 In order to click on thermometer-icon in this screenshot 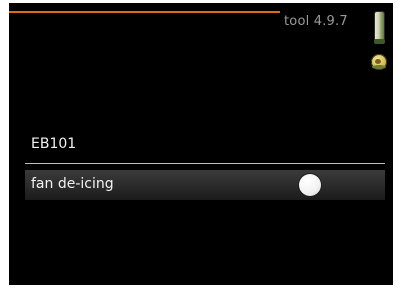, I will do `click(379, 27)`.